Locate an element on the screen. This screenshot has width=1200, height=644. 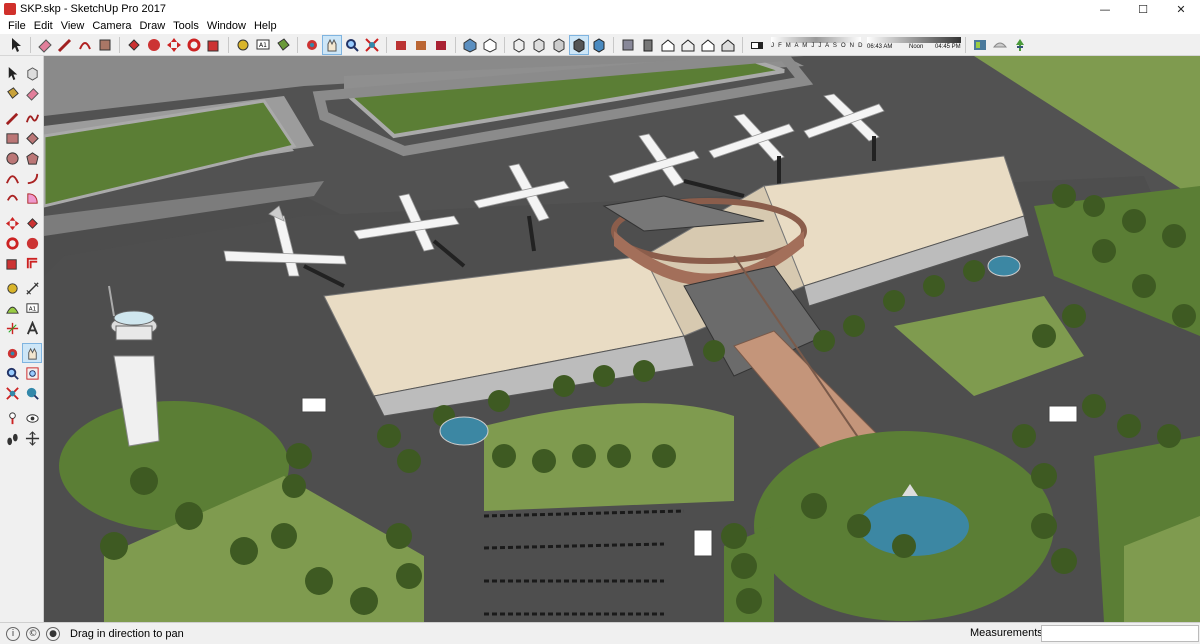
camera-position-icon is located at coordinates (708, 45).